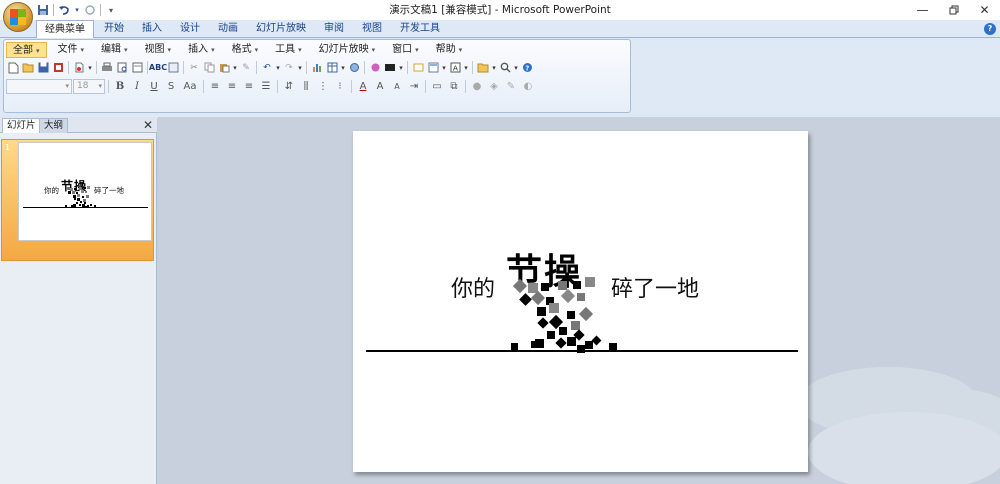 The image size is (1000, 484). I want to click on hyperlink-icon, so click(354, 68).